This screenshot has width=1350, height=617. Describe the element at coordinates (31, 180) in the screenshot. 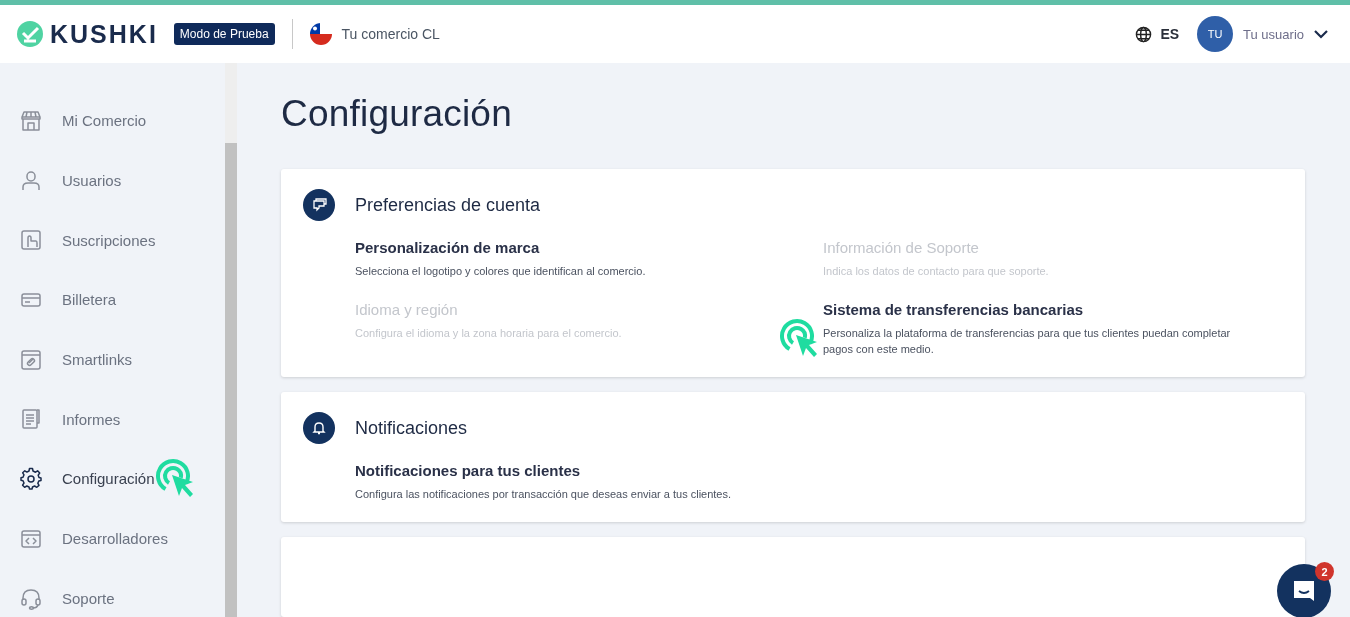

I see `user-icon` at that location.